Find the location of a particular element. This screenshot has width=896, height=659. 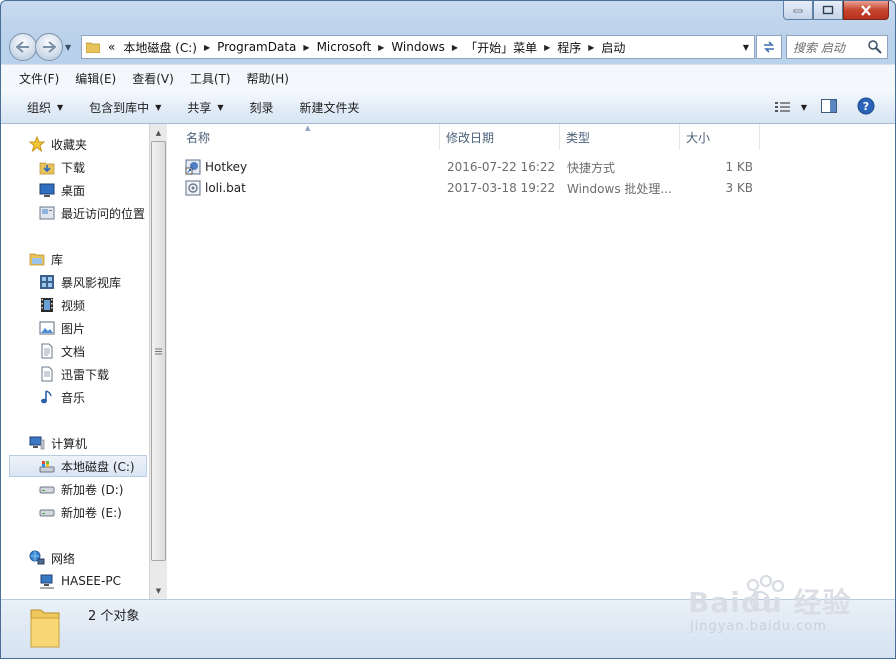

minimize-icon is located at coordinates (798, 11).